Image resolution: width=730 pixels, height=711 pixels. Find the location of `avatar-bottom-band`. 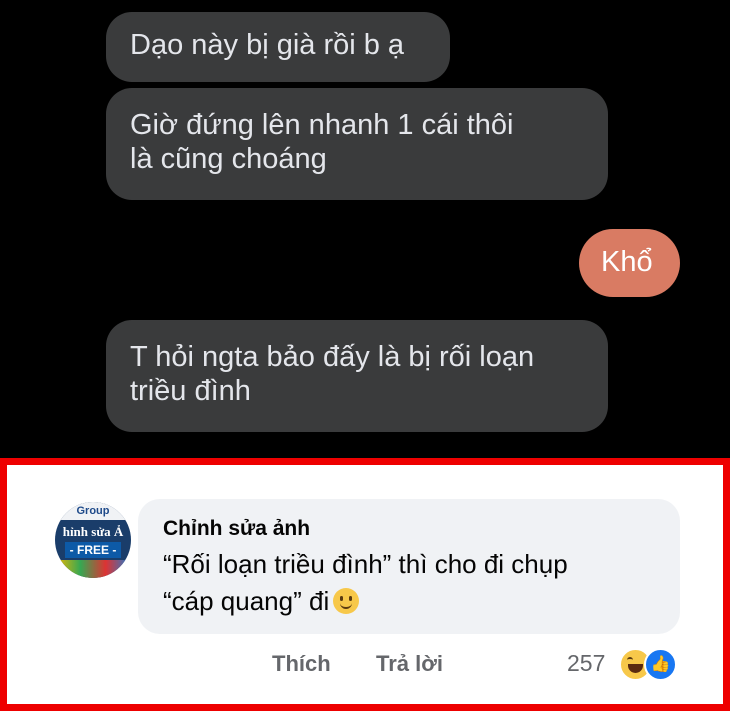

avatar-bottom-band is located at coordinates (93, 569).